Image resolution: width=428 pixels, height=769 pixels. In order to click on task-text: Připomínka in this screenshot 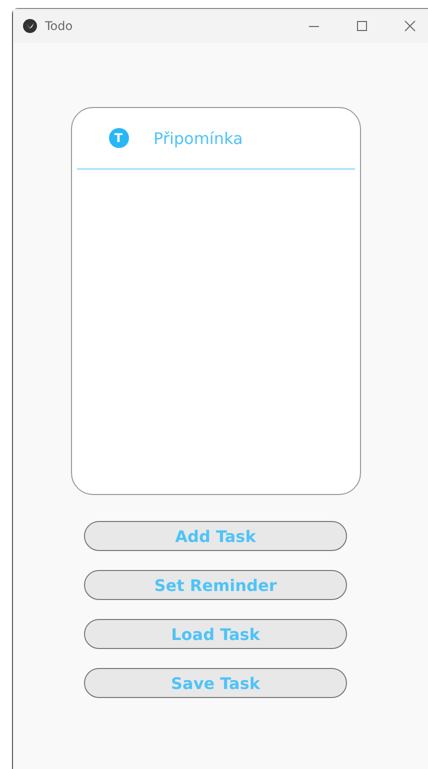, I will do `click(198, 138)`.